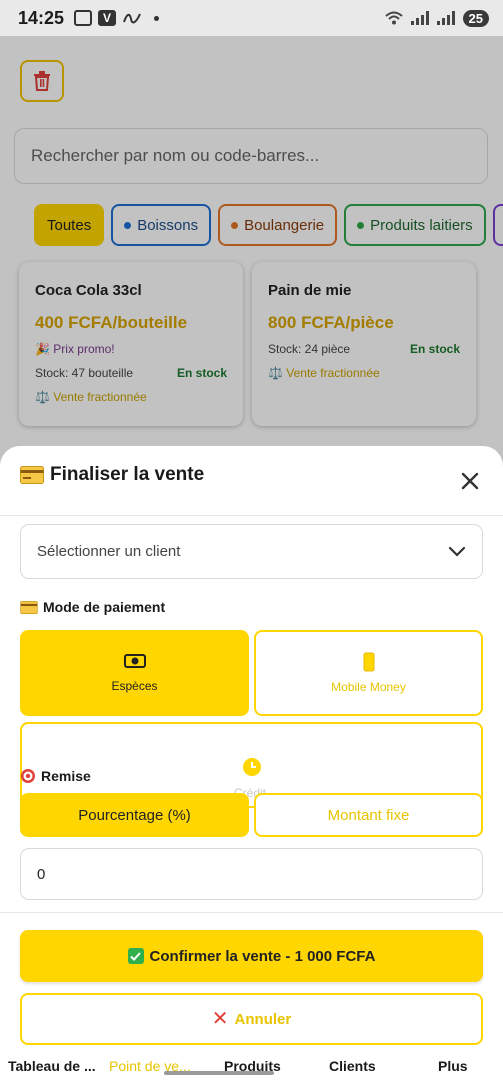 This screenshot has height=1080, width=503. I want to click on wifi-icon, so click(393, 18).